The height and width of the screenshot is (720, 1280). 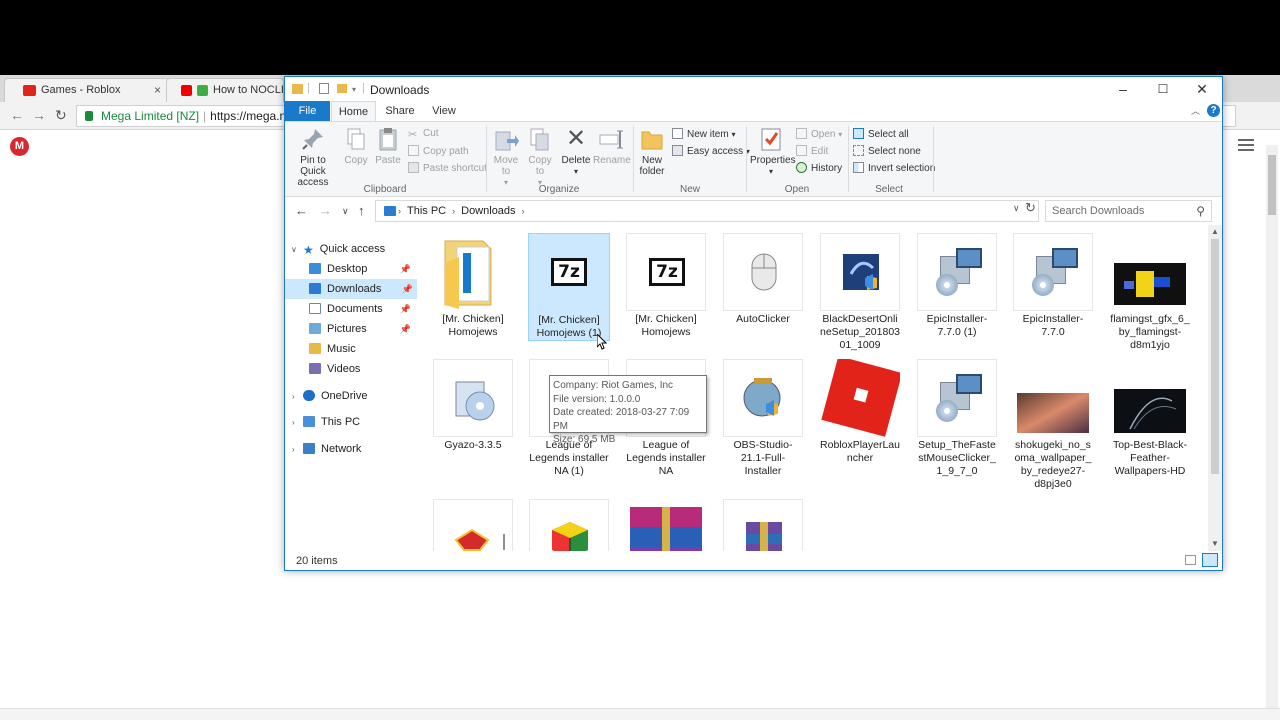 I want to click on file-item: AutoClicker, so click(x=763, y=279).